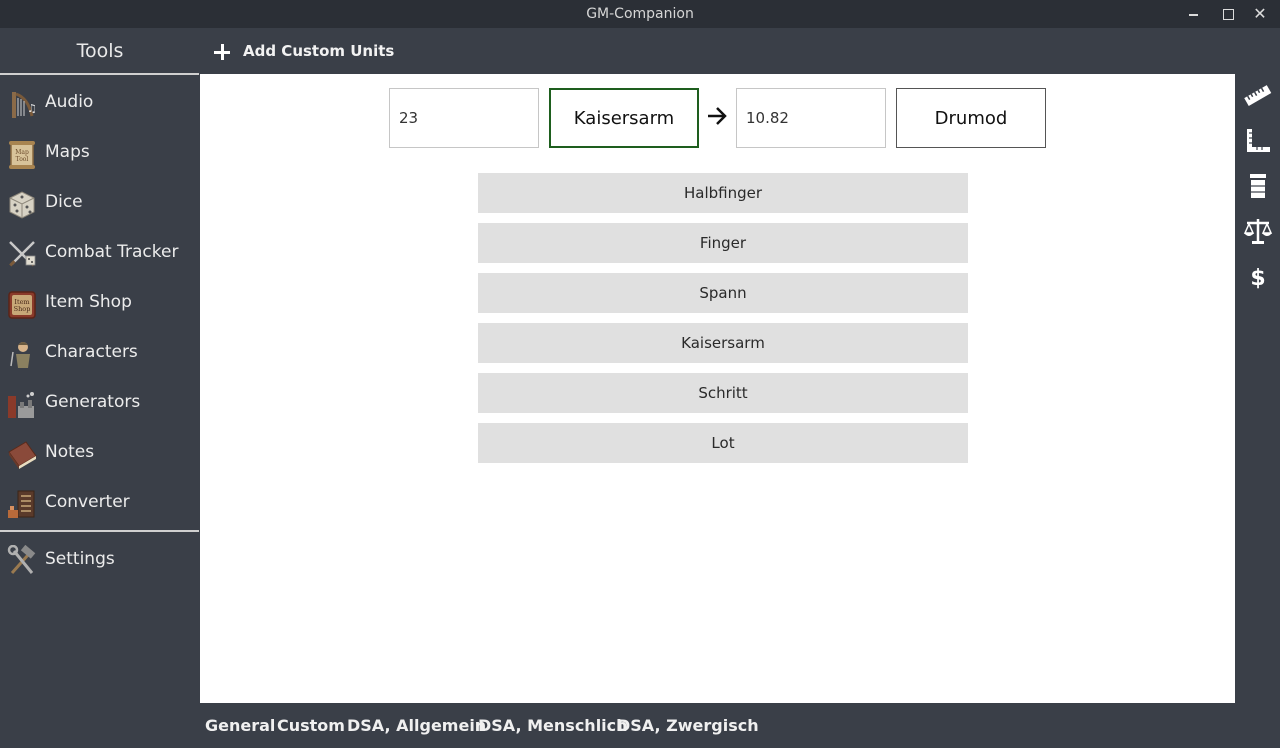  Describe the element at coordinates (723, 193) in the screenshot. I see `unit-button-halbfinger: Halbfinger` at that location.